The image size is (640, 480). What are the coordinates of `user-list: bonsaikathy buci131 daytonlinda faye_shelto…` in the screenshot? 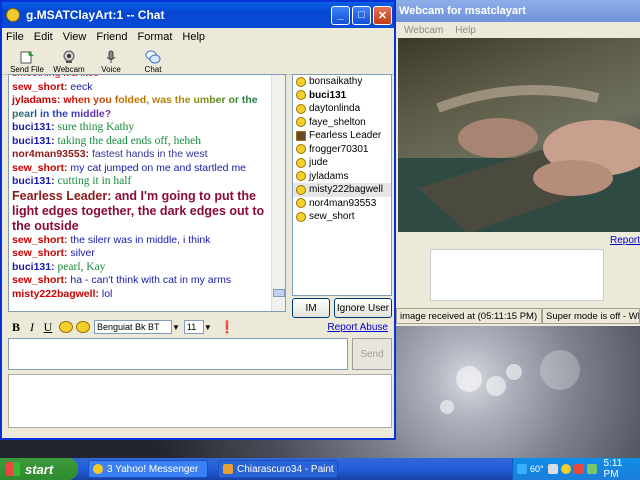 It's located at (342, 185).